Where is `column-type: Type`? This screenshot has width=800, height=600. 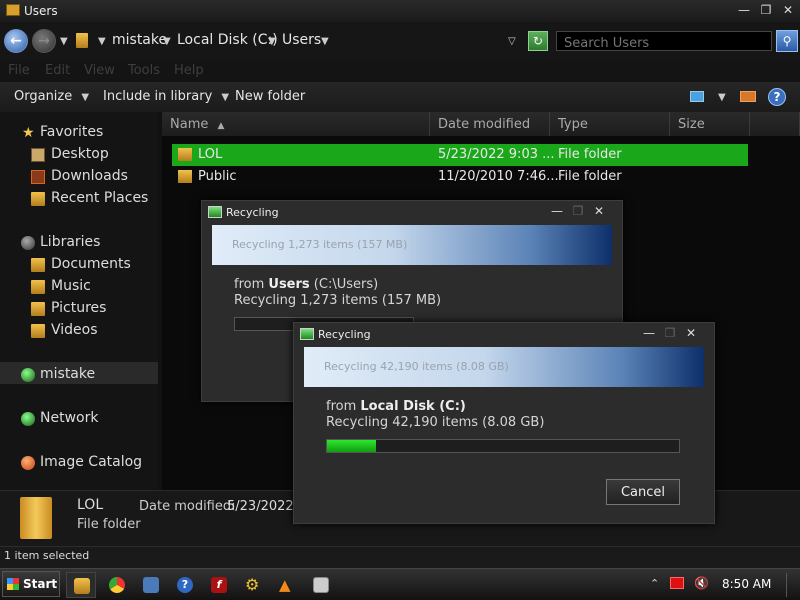
column-type: Type is located at coordinates (610, 124).